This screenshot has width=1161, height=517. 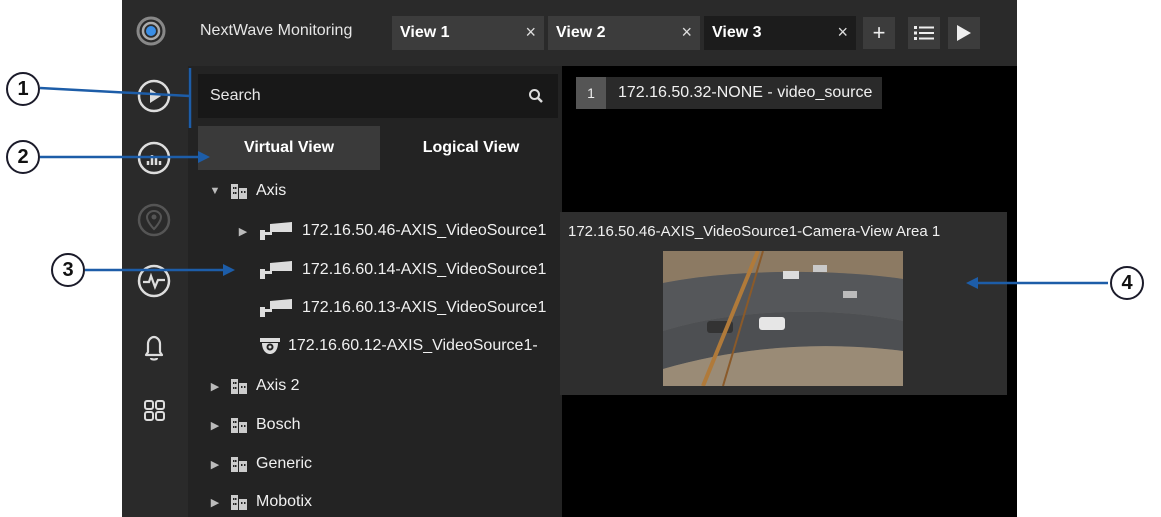 What do you see at coordinates (23, 157) in the screenshot?
I see `callout-2: 2` at bounding box center [23, 157].